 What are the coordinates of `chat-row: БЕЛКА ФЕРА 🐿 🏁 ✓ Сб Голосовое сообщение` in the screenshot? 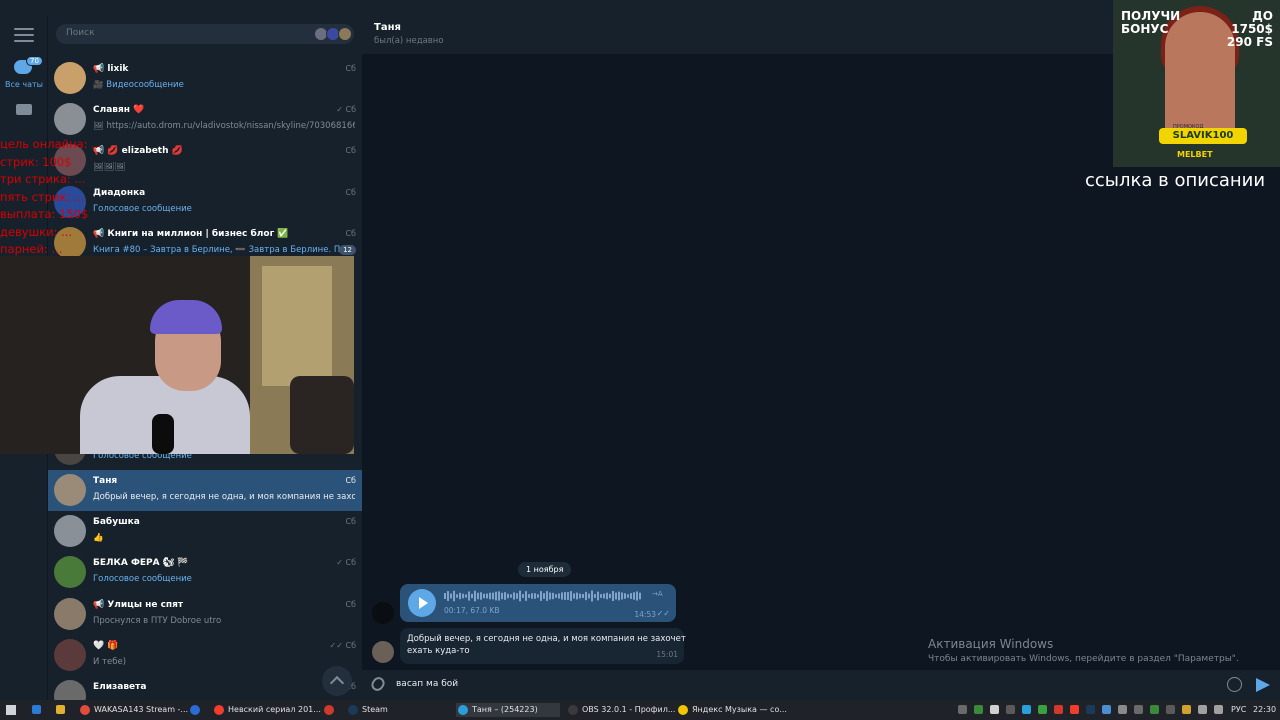 It's located at (205, 572).